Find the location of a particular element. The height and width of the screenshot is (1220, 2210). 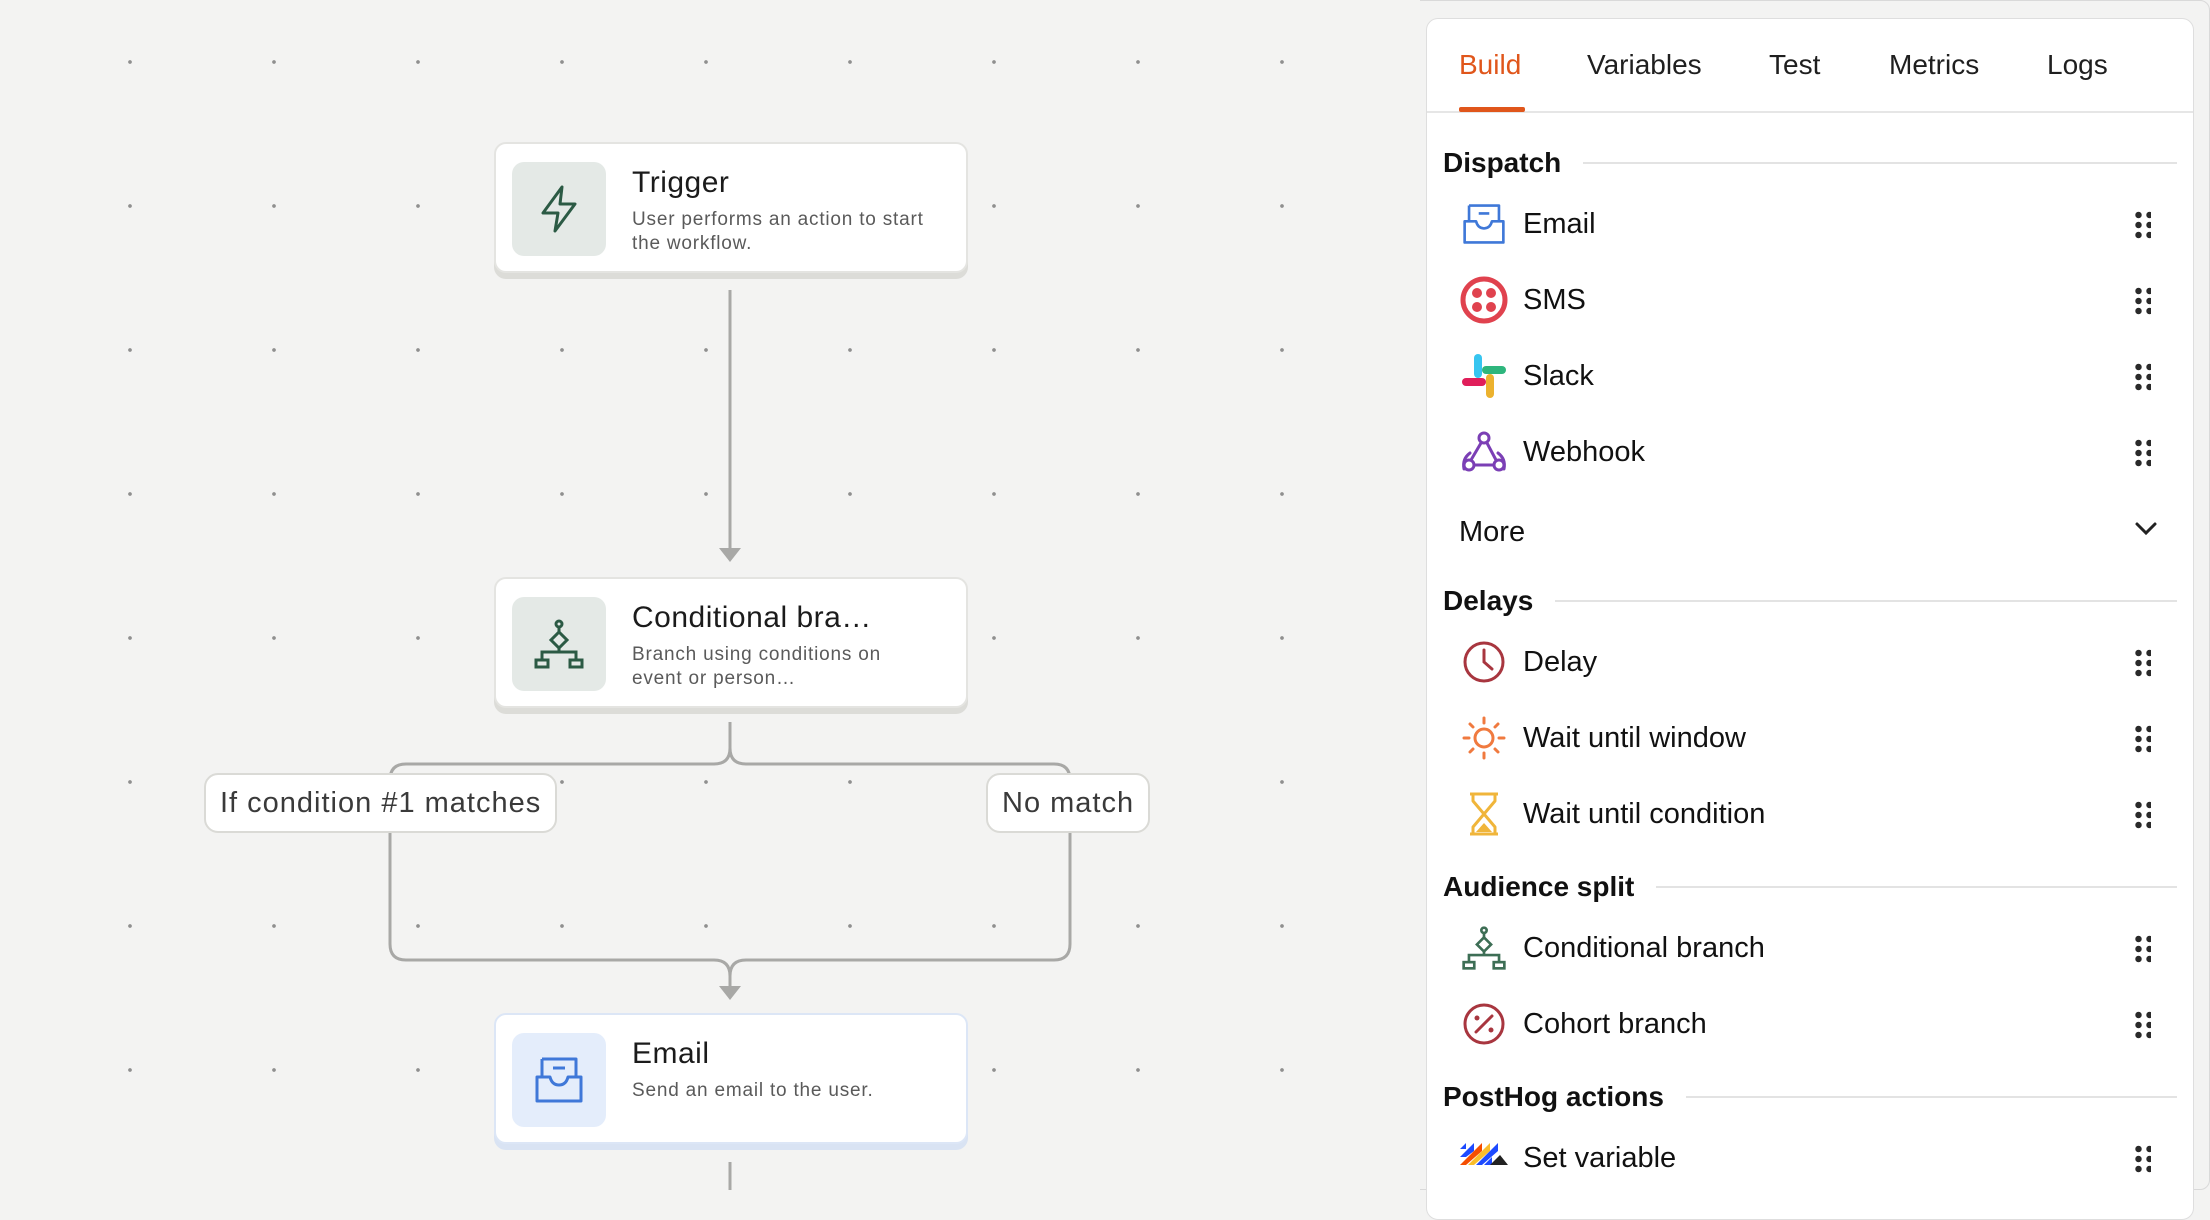

panel-tabs: Build Variables Test Metrics Logs is located at coordinates (1810, 66).